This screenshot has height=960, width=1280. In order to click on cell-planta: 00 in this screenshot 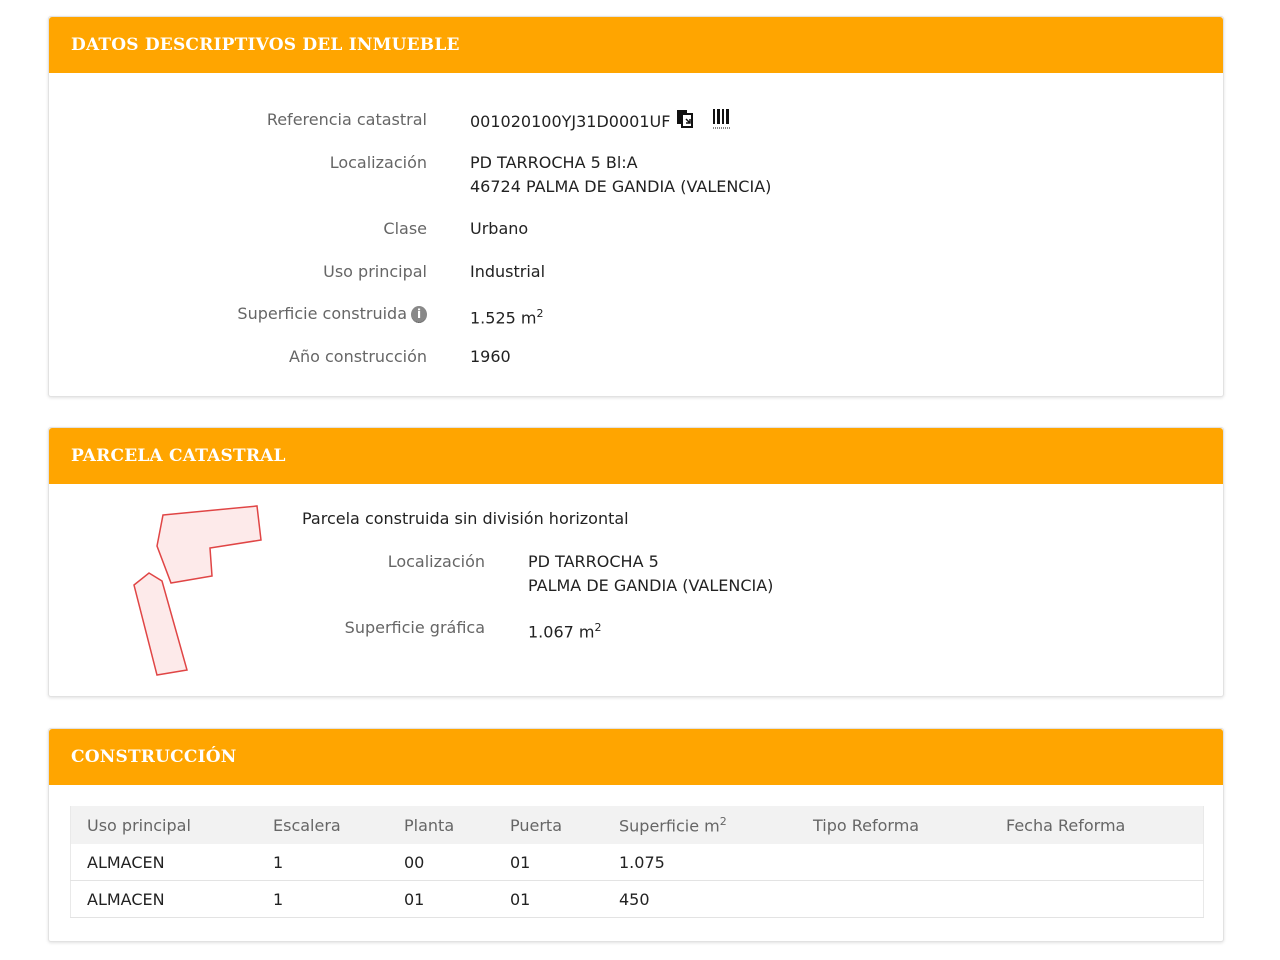, I will do `click(441, 862)`.